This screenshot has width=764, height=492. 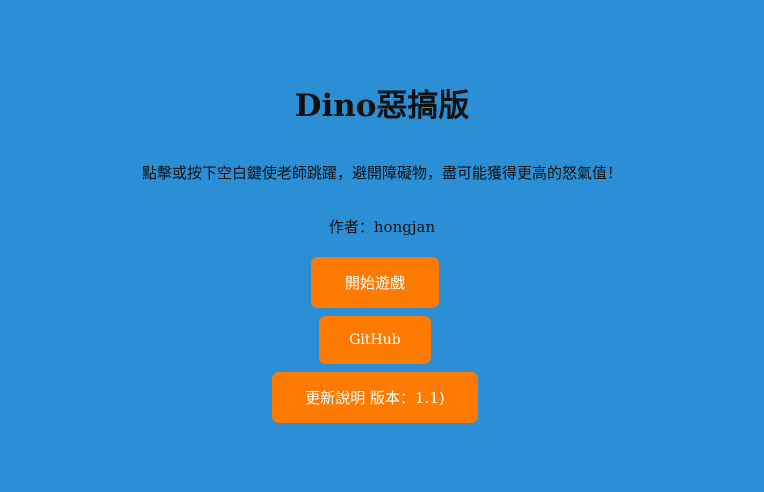 What do you see at coordinates (375, 282) in the screenshot?
I see `start-game-button: 開始遊戲` at bounding box center [375, 282].